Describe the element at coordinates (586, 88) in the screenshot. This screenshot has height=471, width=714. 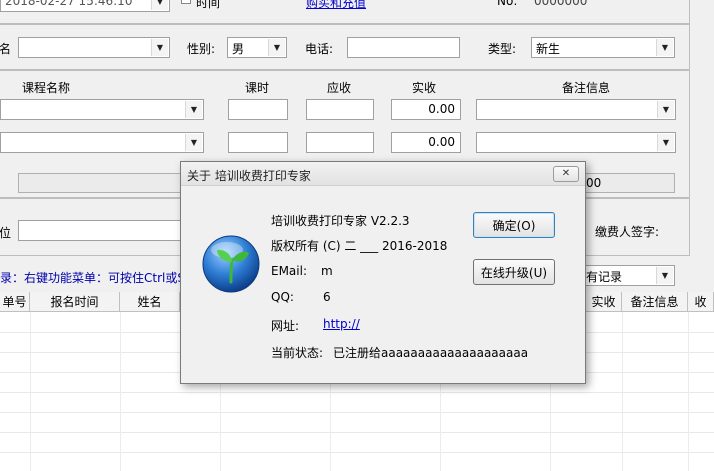
I see `note-header: 备注信息` at that location.